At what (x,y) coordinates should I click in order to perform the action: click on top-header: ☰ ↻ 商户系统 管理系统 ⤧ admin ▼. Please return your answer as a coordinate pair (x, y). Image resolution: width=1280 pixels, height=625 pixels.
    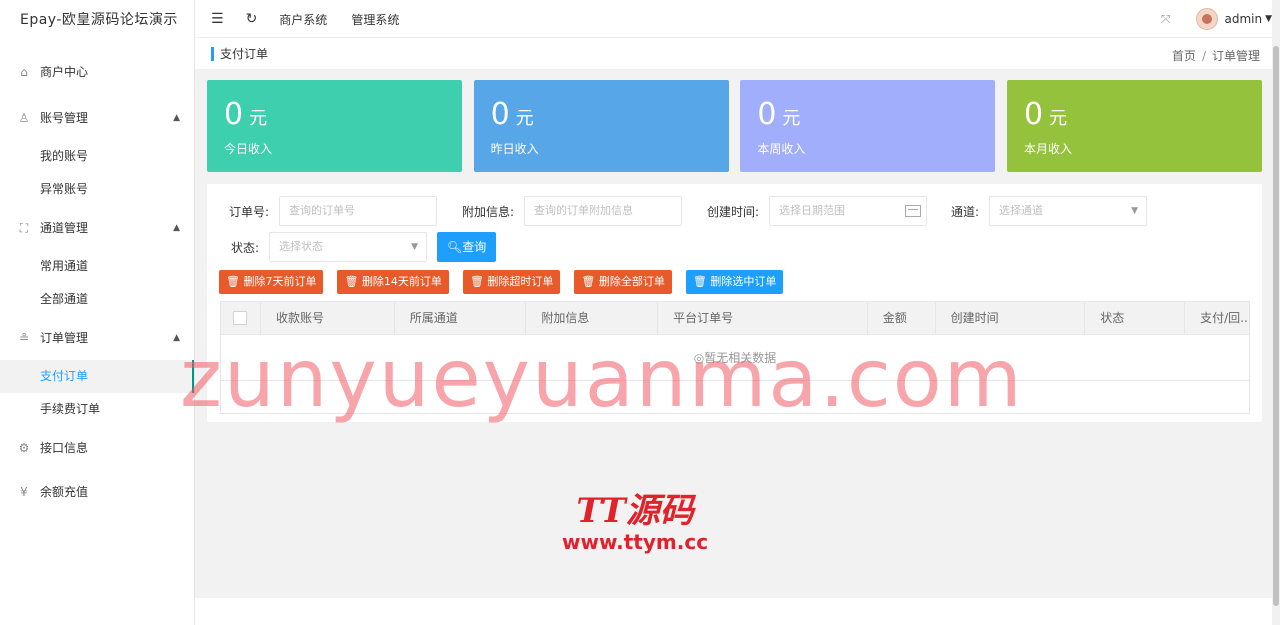
    Looking at the image, I should click on (737, 19).